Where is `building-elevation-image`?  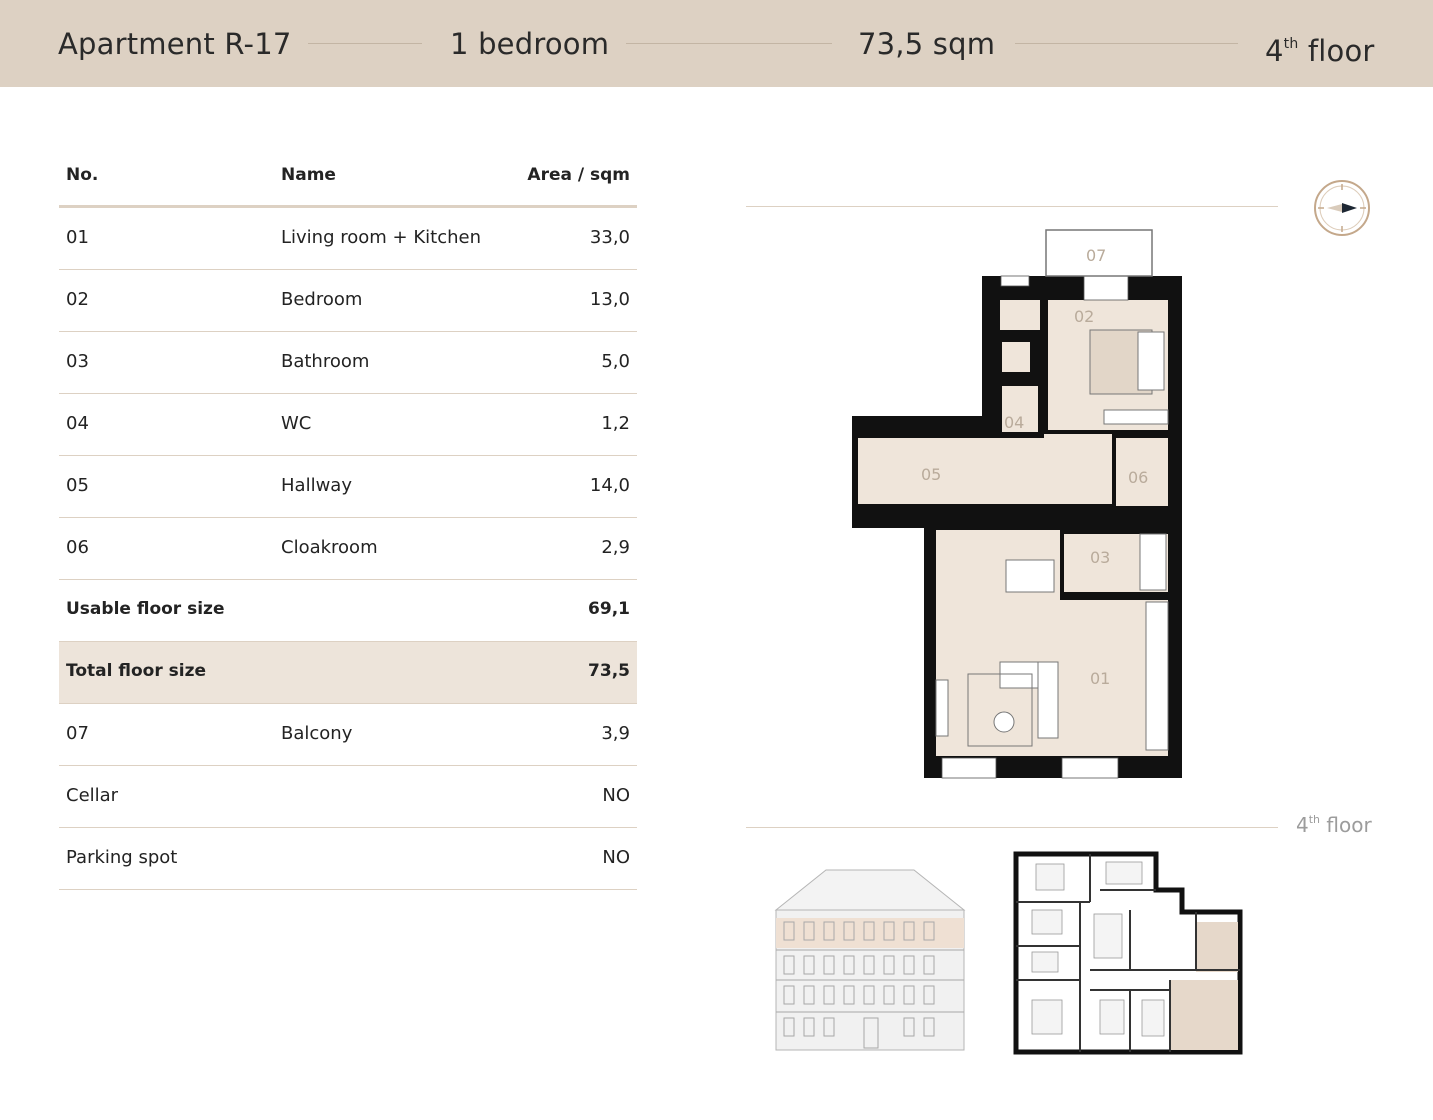 building-elevation-image is located at coordinates (870, 960).